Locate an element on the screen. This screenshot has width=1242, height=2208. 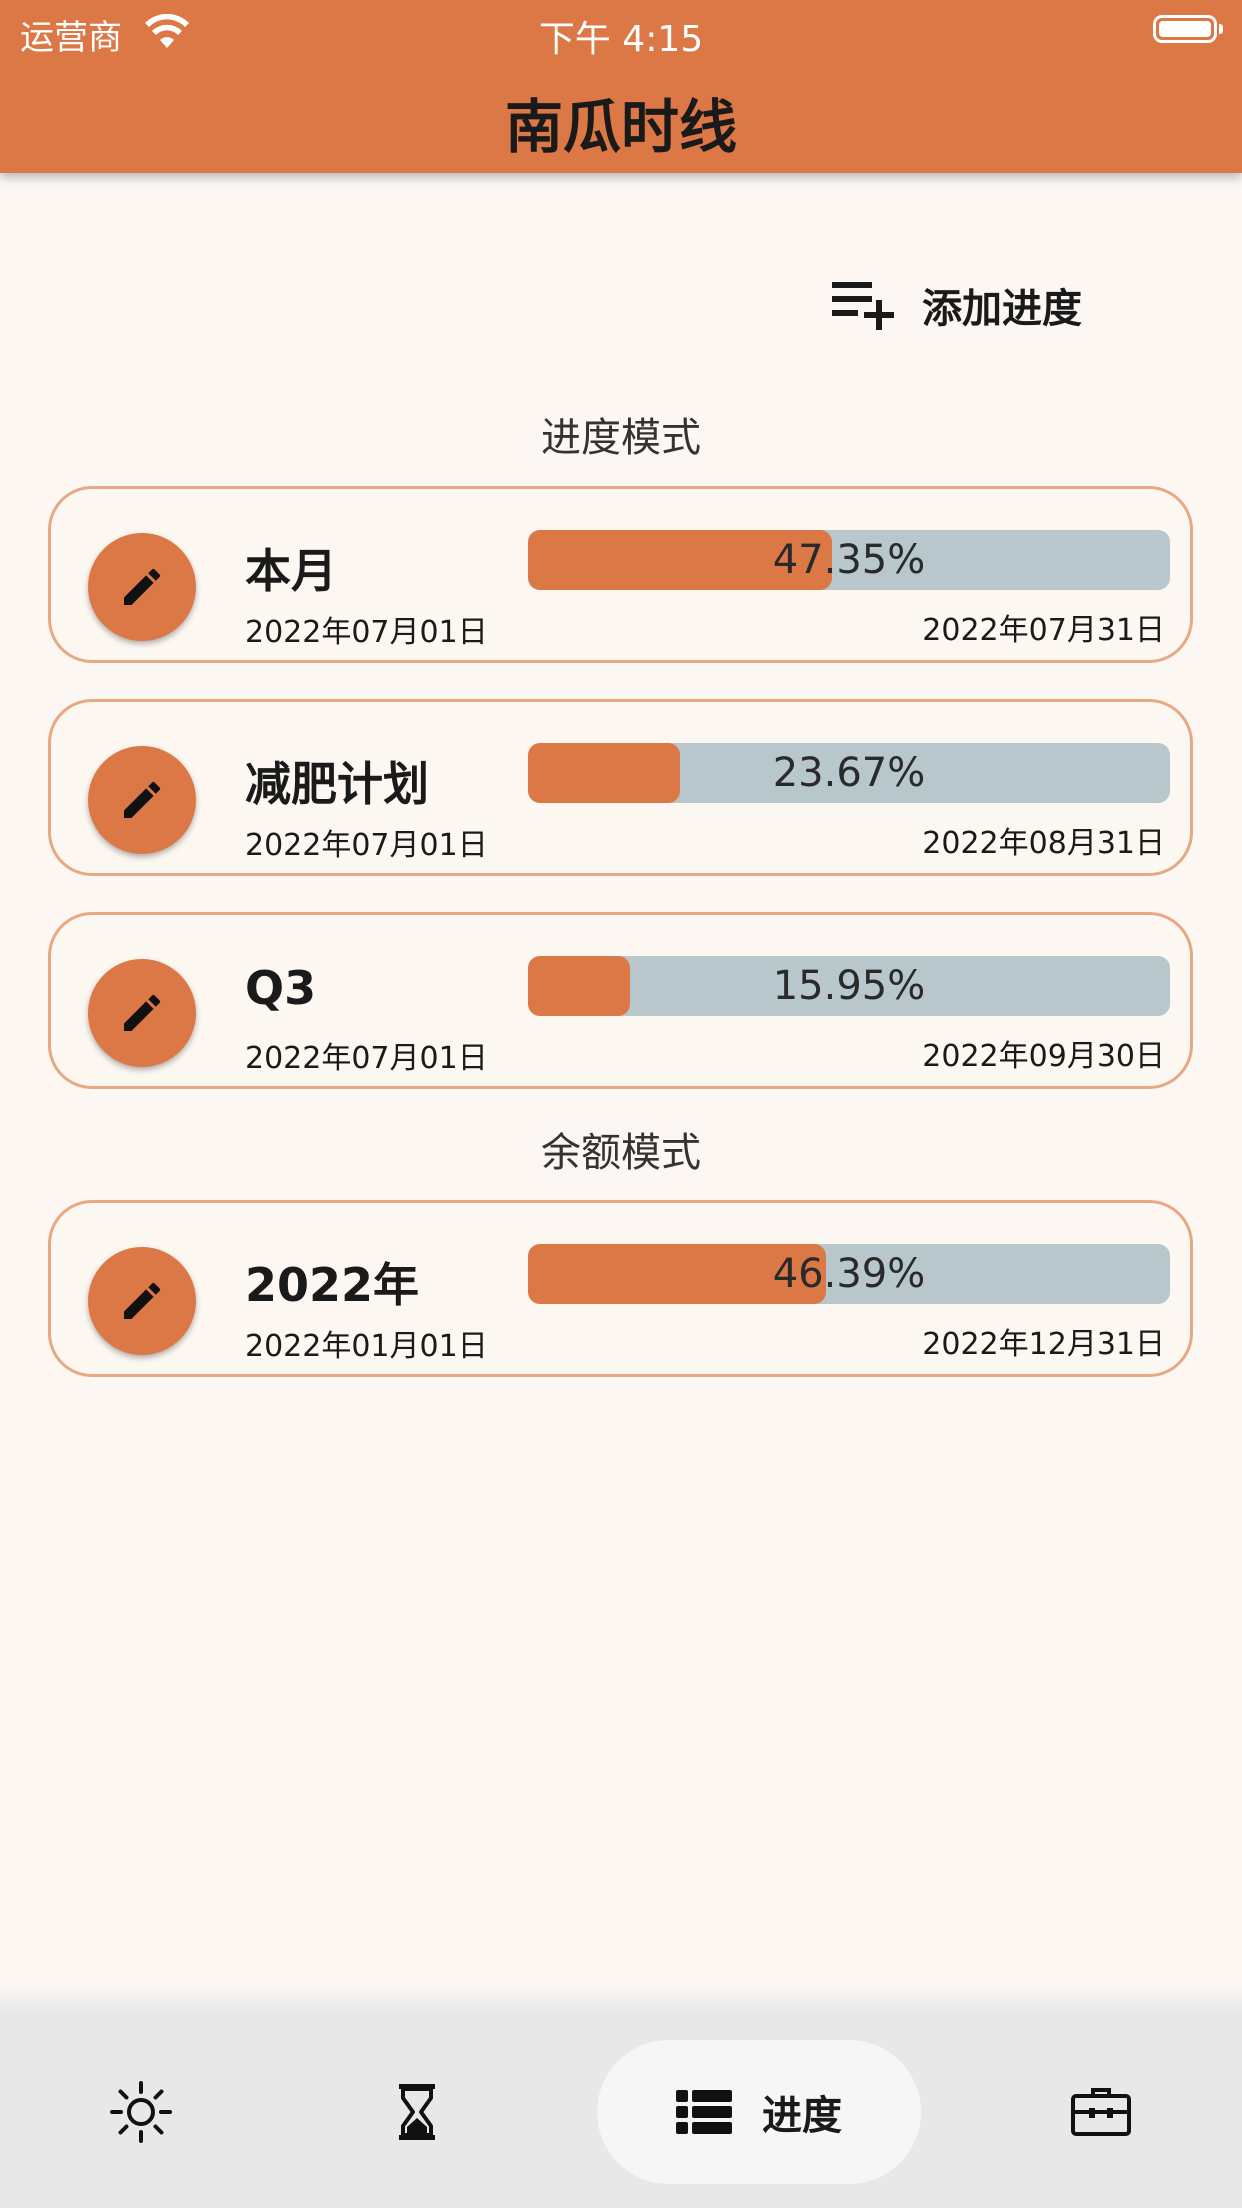
battery-cap is located at coordinates (1221, 29).